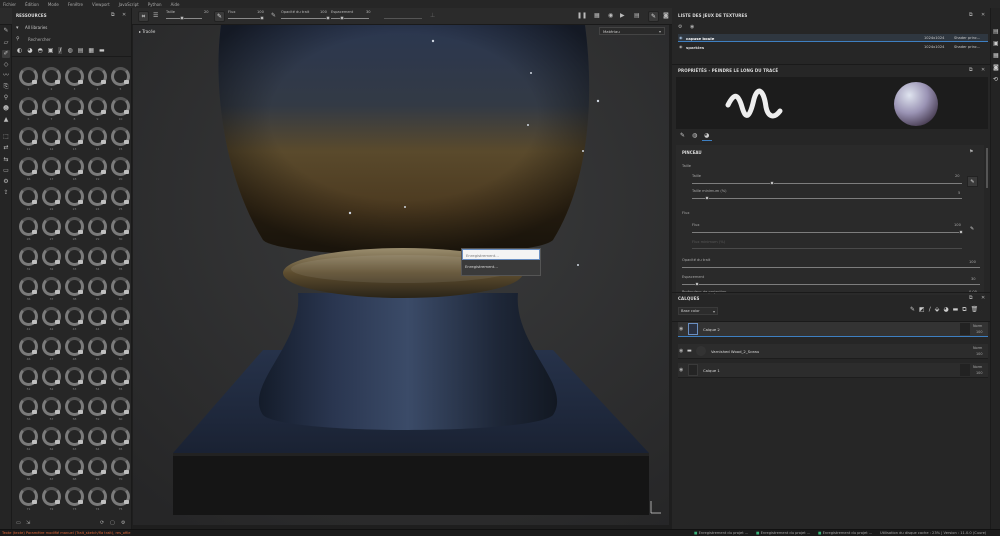 Image resolution: width=1000 pixels, height=536 pixels. What do you see at coordinates (6, 43) in the screenshot?
I see `eraser-tool-icon: ▱` at bounding box center [6, 43].